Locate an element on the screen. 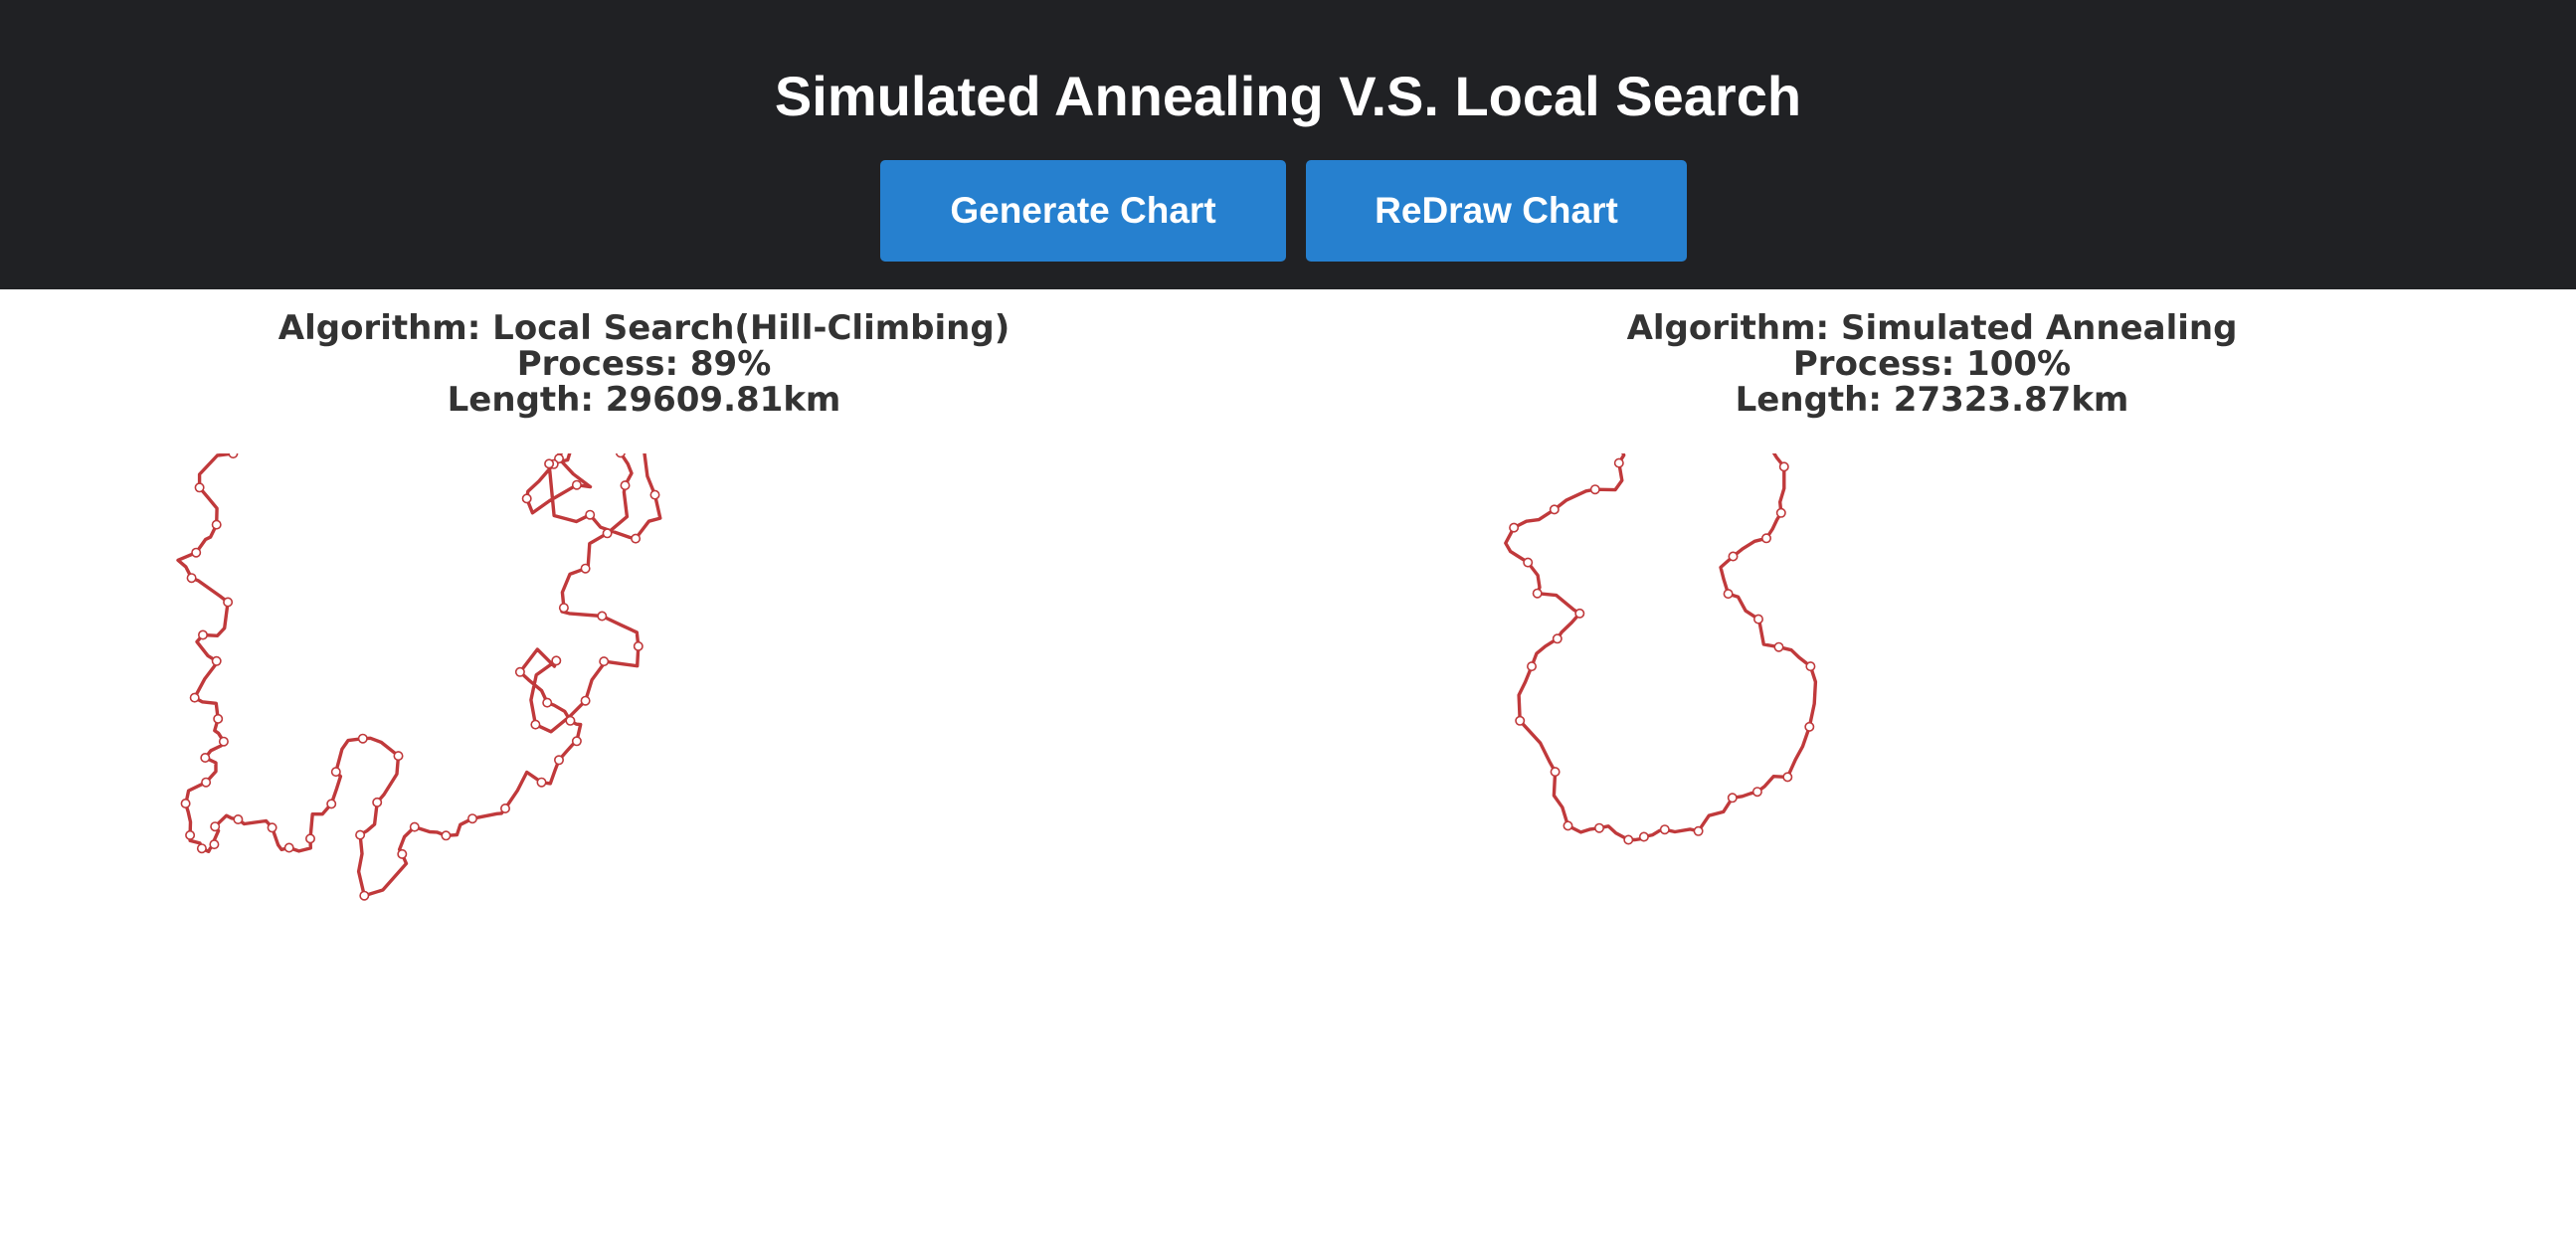 The image size is (2576, 1249). process-label: Process: 100% is located at coordinates (1932, 364).